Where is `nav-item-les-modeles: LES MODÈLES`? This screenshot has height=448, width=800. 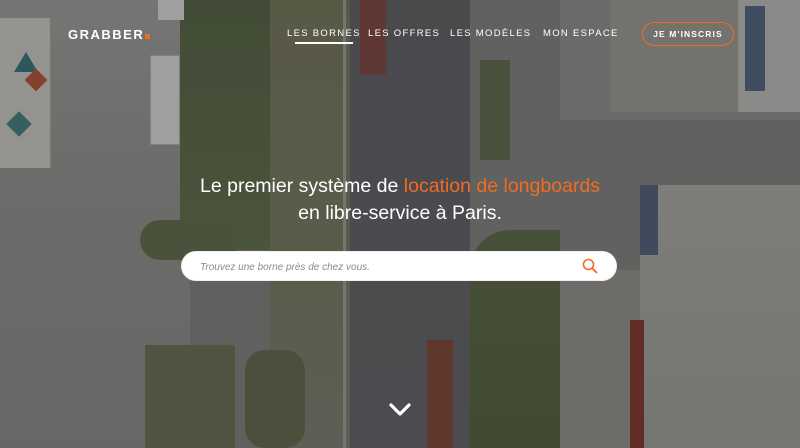 nav-item-les-modeles: LES MODÈLES is located at coordinates (490, 33).